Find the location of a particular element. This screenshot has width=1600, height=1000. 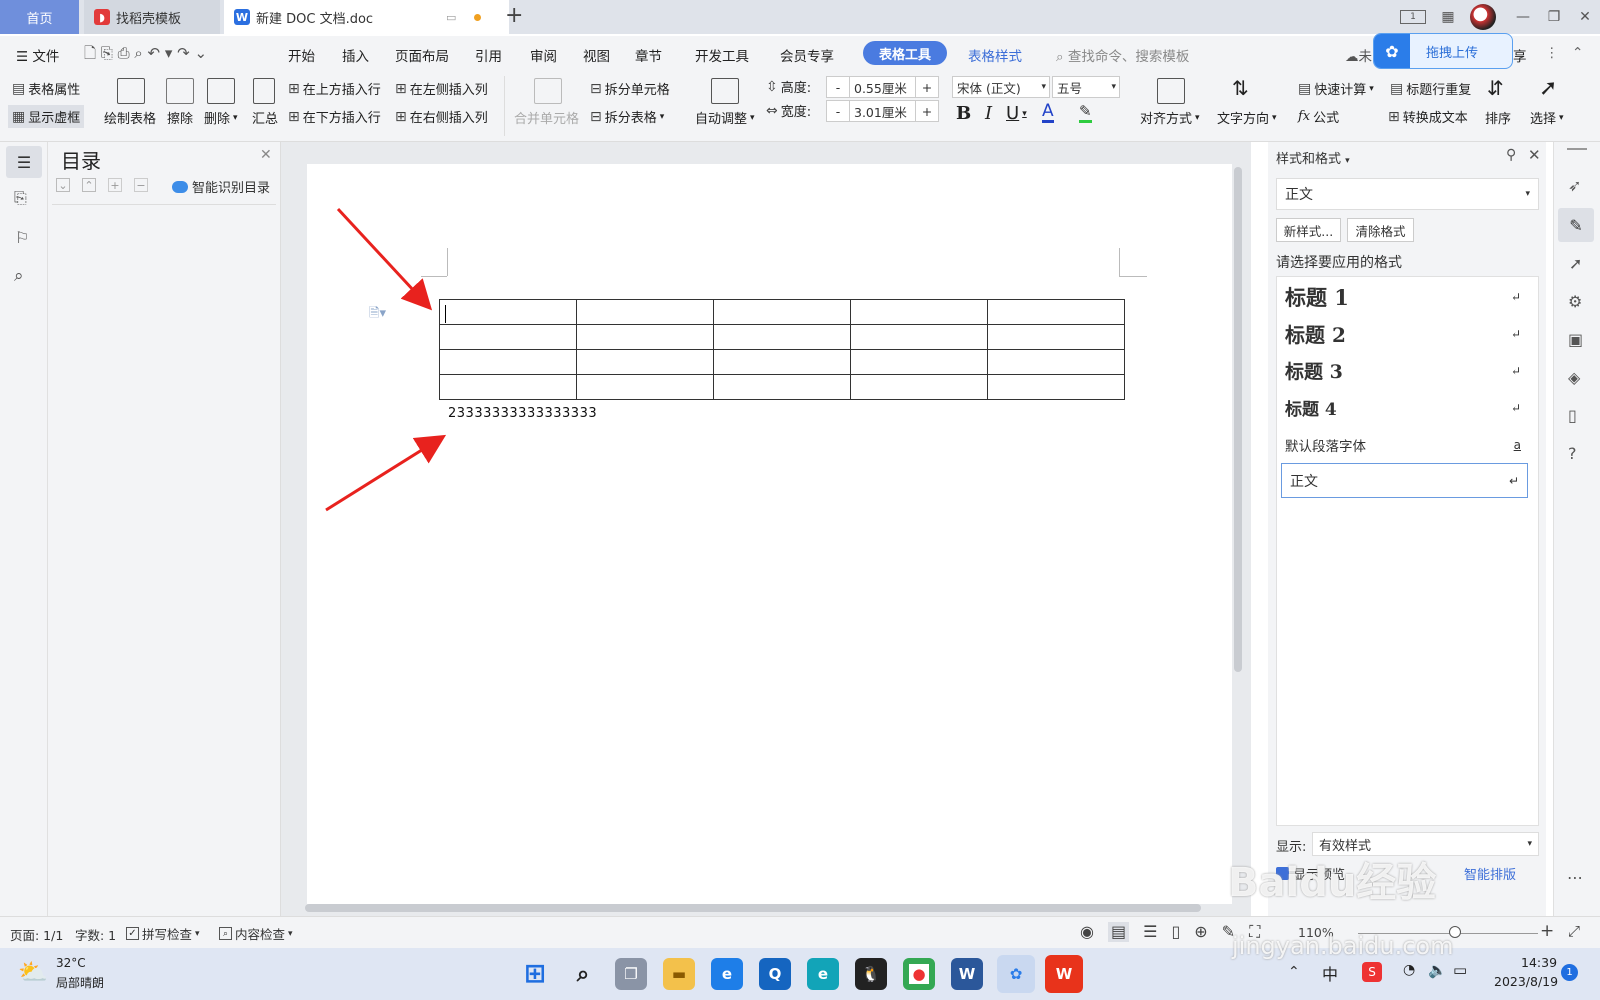

style-heading-2: 标题 2 ↵ is located at coordinates (1403, 333).